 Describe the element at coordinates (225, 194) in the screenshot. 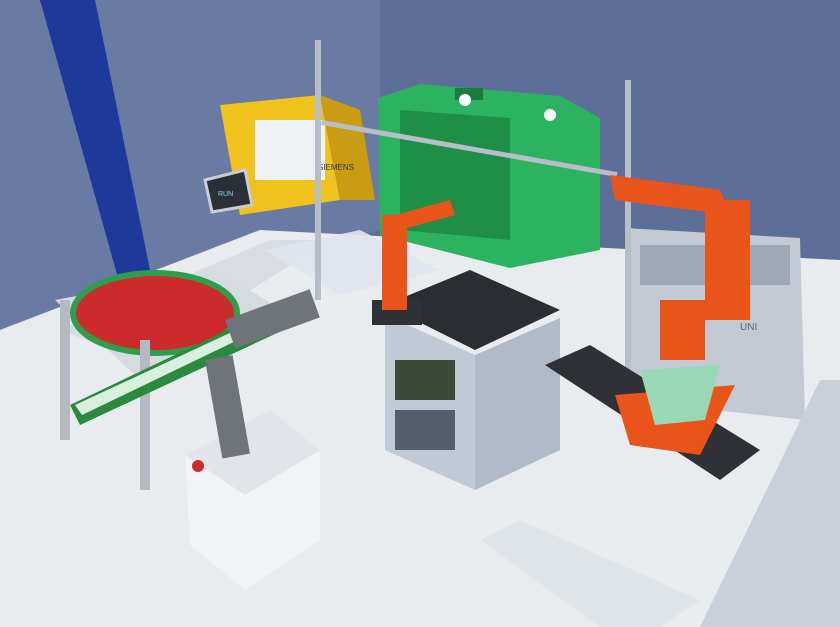

I see `hmi-label: RUN` at that location.